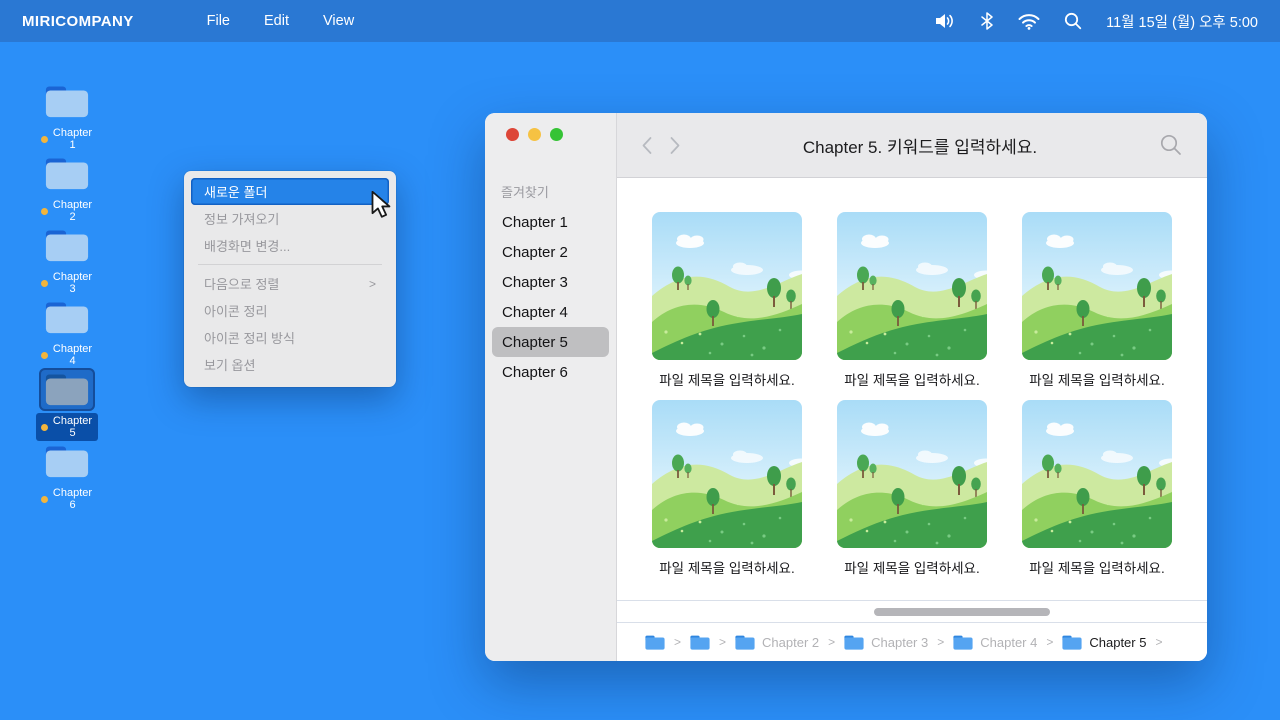 The width and height of the screenshot is (1280, 720). I want to click on context-menu-item-new-folder: 새로운 폴더, so click(290, 191).